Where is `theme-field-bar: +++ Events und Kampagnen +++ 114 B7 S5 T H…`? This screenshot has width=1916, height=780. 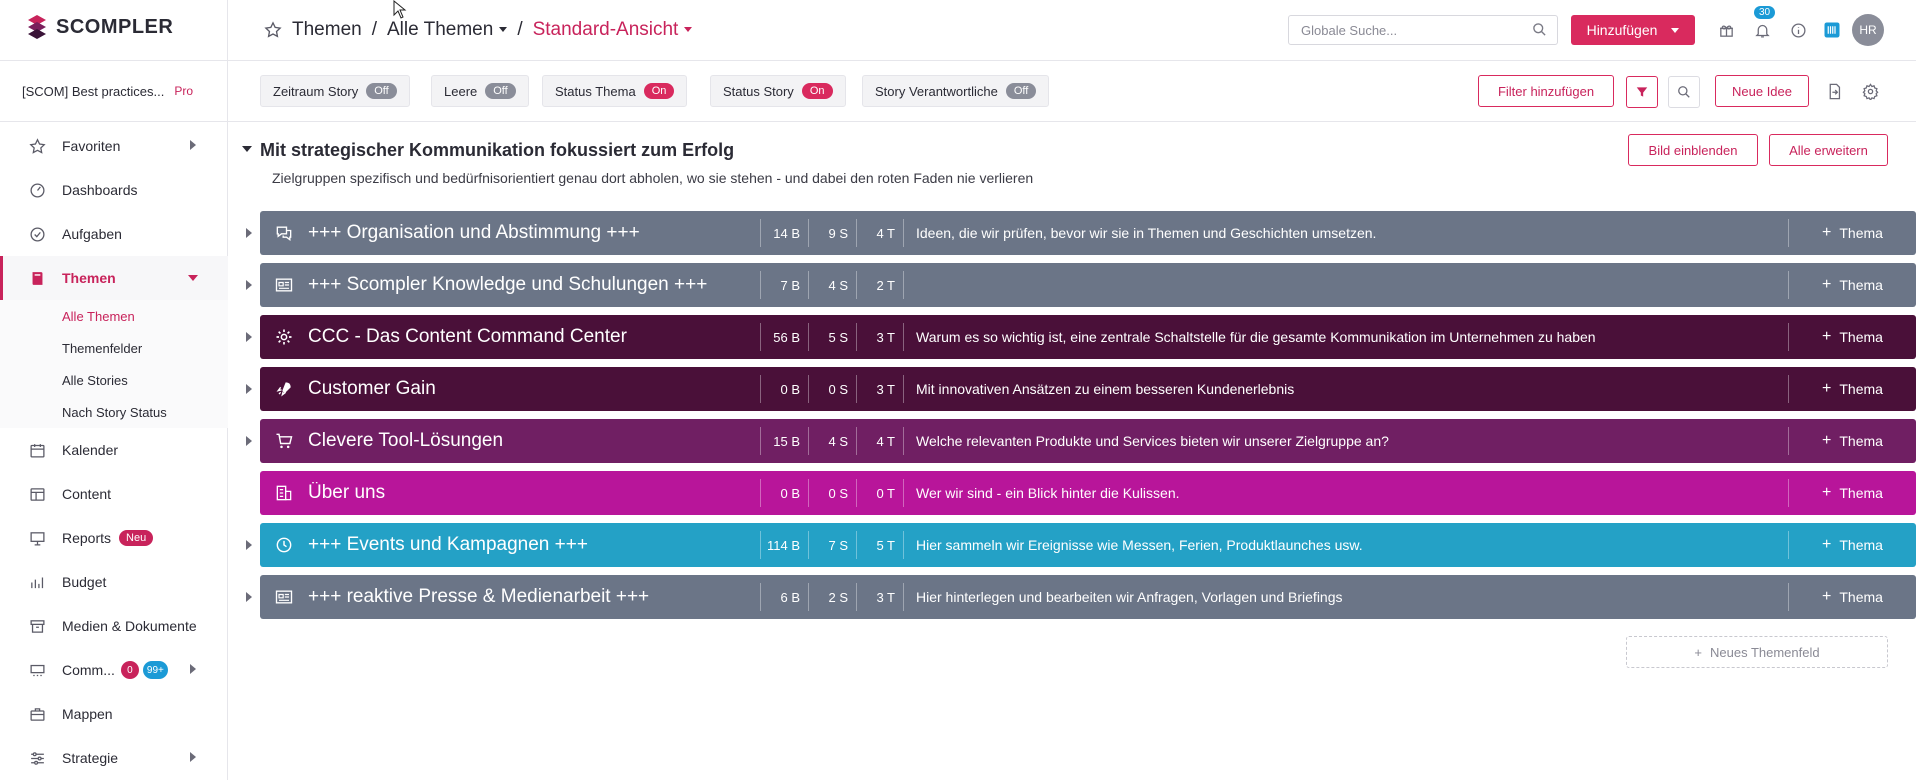
theme-field-bar: +++ Events und Kampagnen +++ 114 B7 S5 T H… is located at coordinates (1088, 545).